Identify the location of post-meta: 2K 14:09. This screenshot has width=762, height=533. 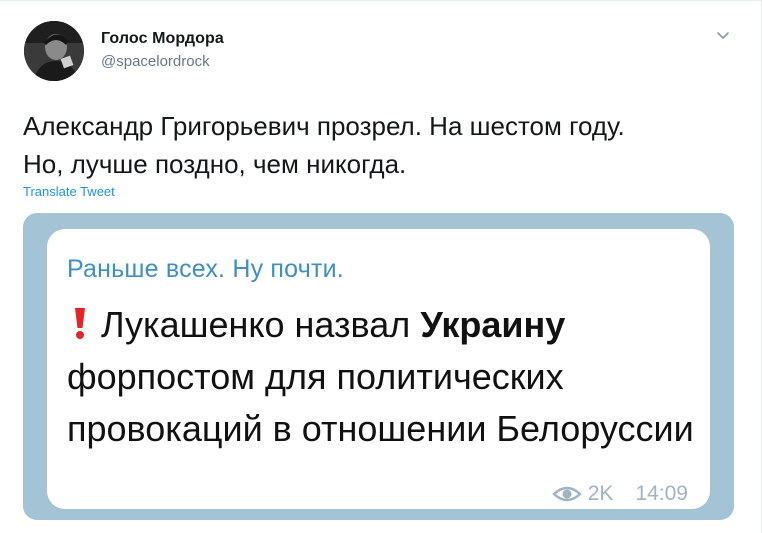
(619, 494).